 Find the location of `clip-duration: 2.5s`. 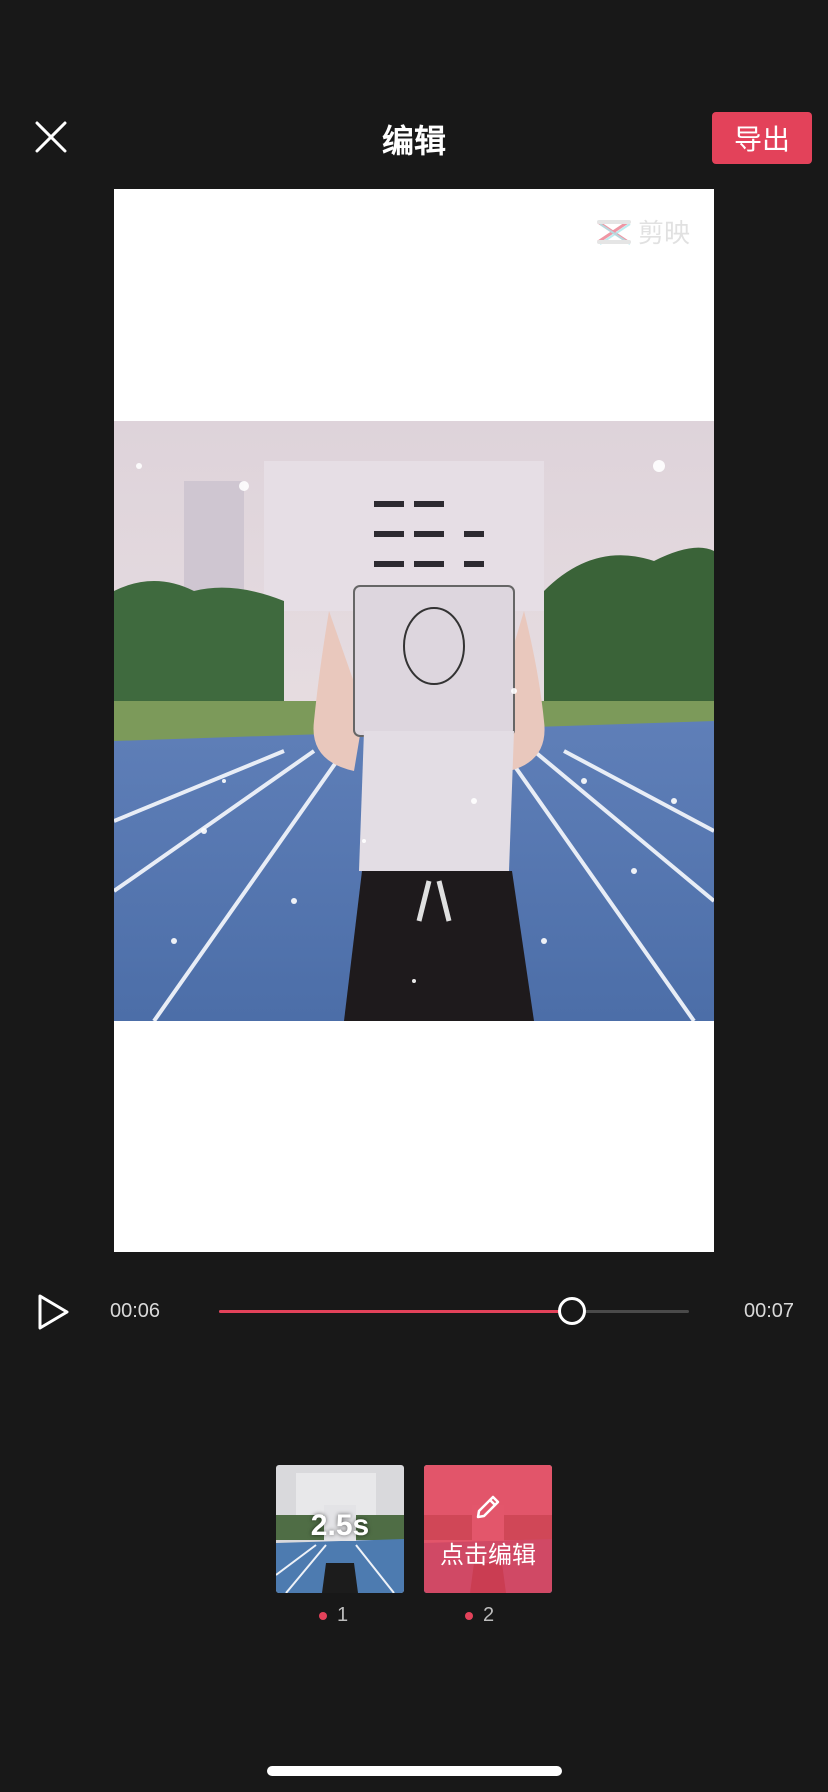

clip-duration: 2.5s is located at coordinates (340, 1525).